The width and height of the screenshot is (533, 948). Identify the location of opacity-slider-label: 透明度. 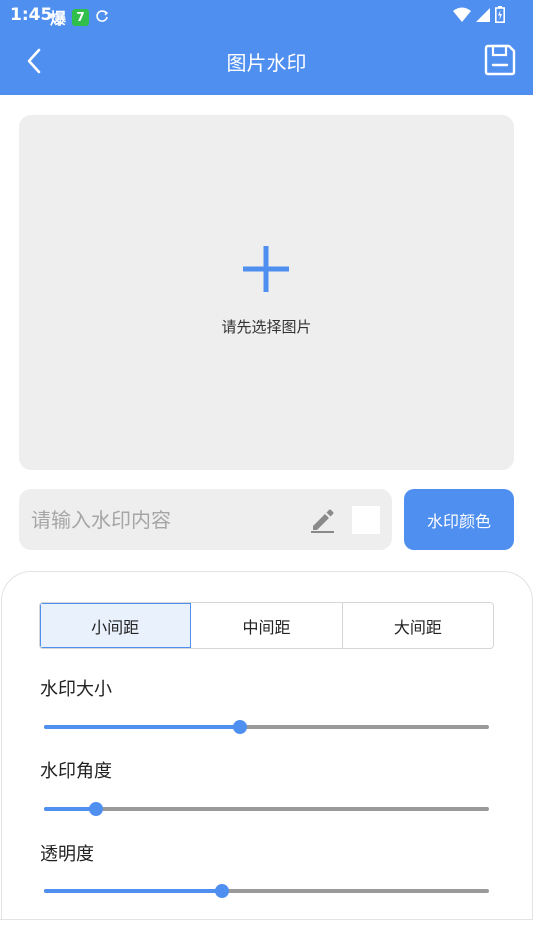
(67, 854).